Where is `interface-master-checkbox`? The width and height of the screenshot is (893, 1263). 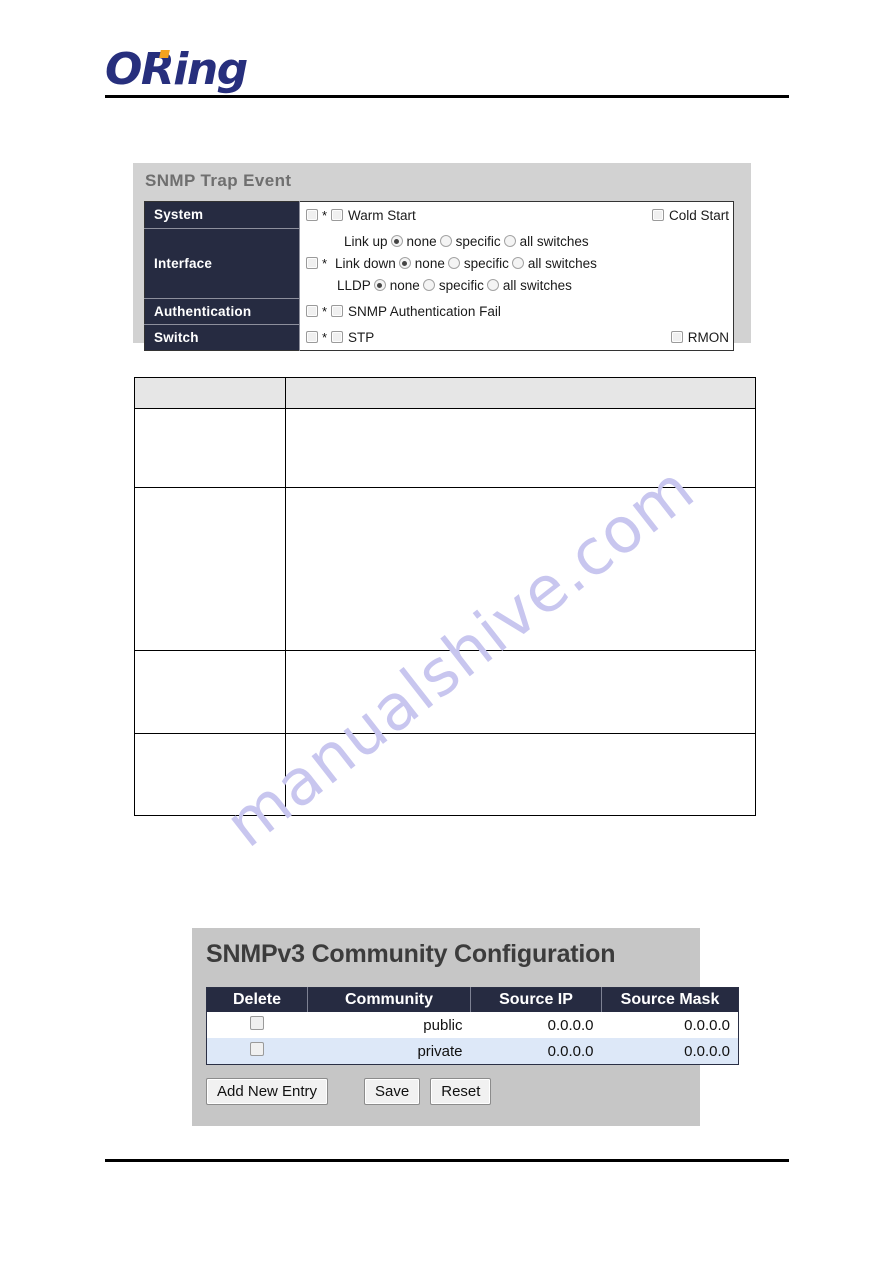 interface-master-checkbox is located at coordinates (312, 263).